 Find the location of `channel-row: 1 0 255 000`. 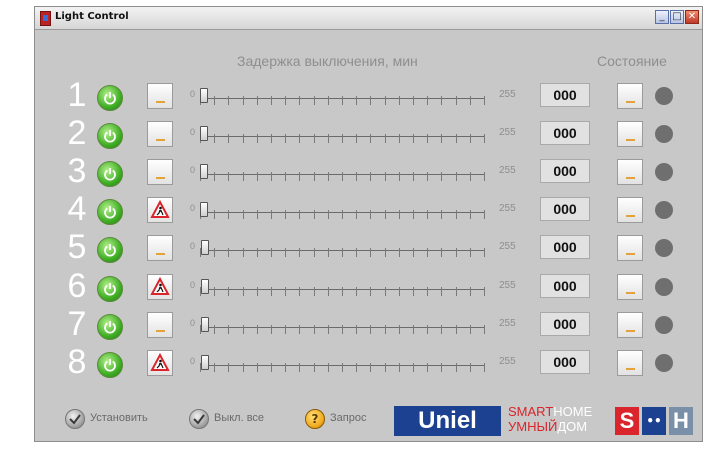

channel-row: 1 0 255 000 is located at coordinates (369, 96).